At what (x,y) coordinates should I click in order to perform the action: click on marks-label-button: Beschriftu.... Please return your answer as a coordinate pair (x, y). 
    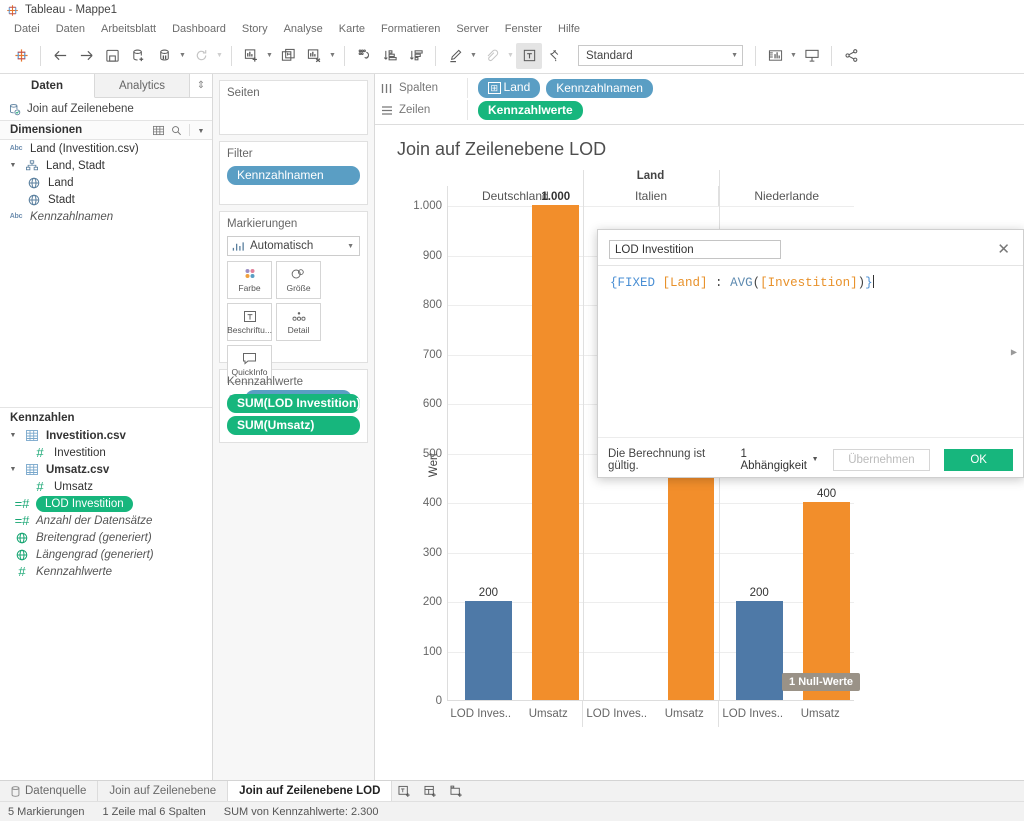
    Looking at the image, I should click on (249, 322).